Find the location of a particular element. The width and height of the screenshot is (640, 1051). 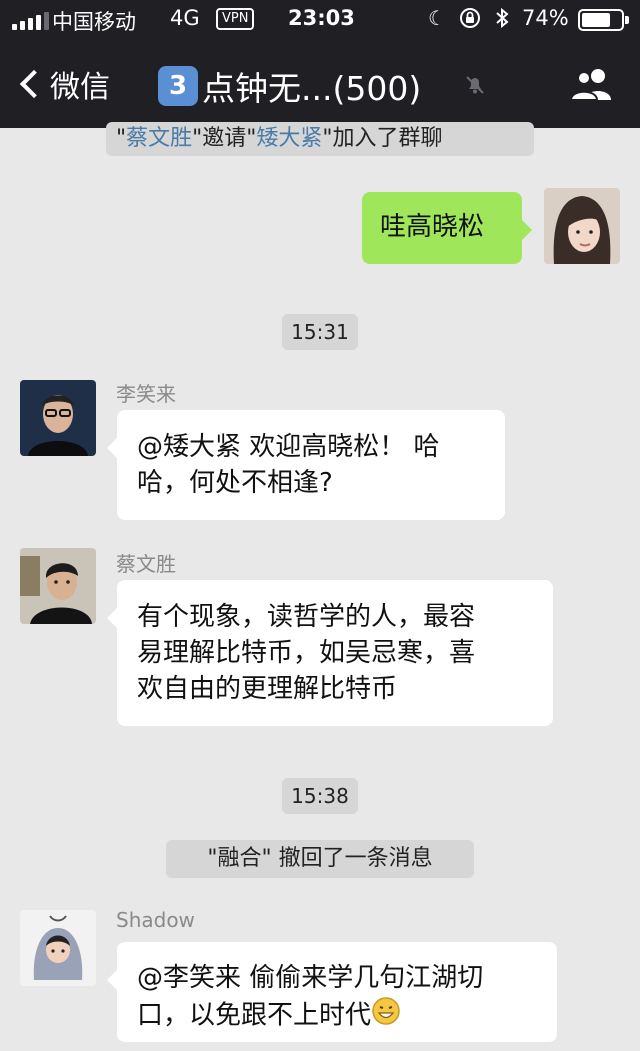

recall-notice: "融合" 撤回了一条消息 is located at coordinates (320, 859).